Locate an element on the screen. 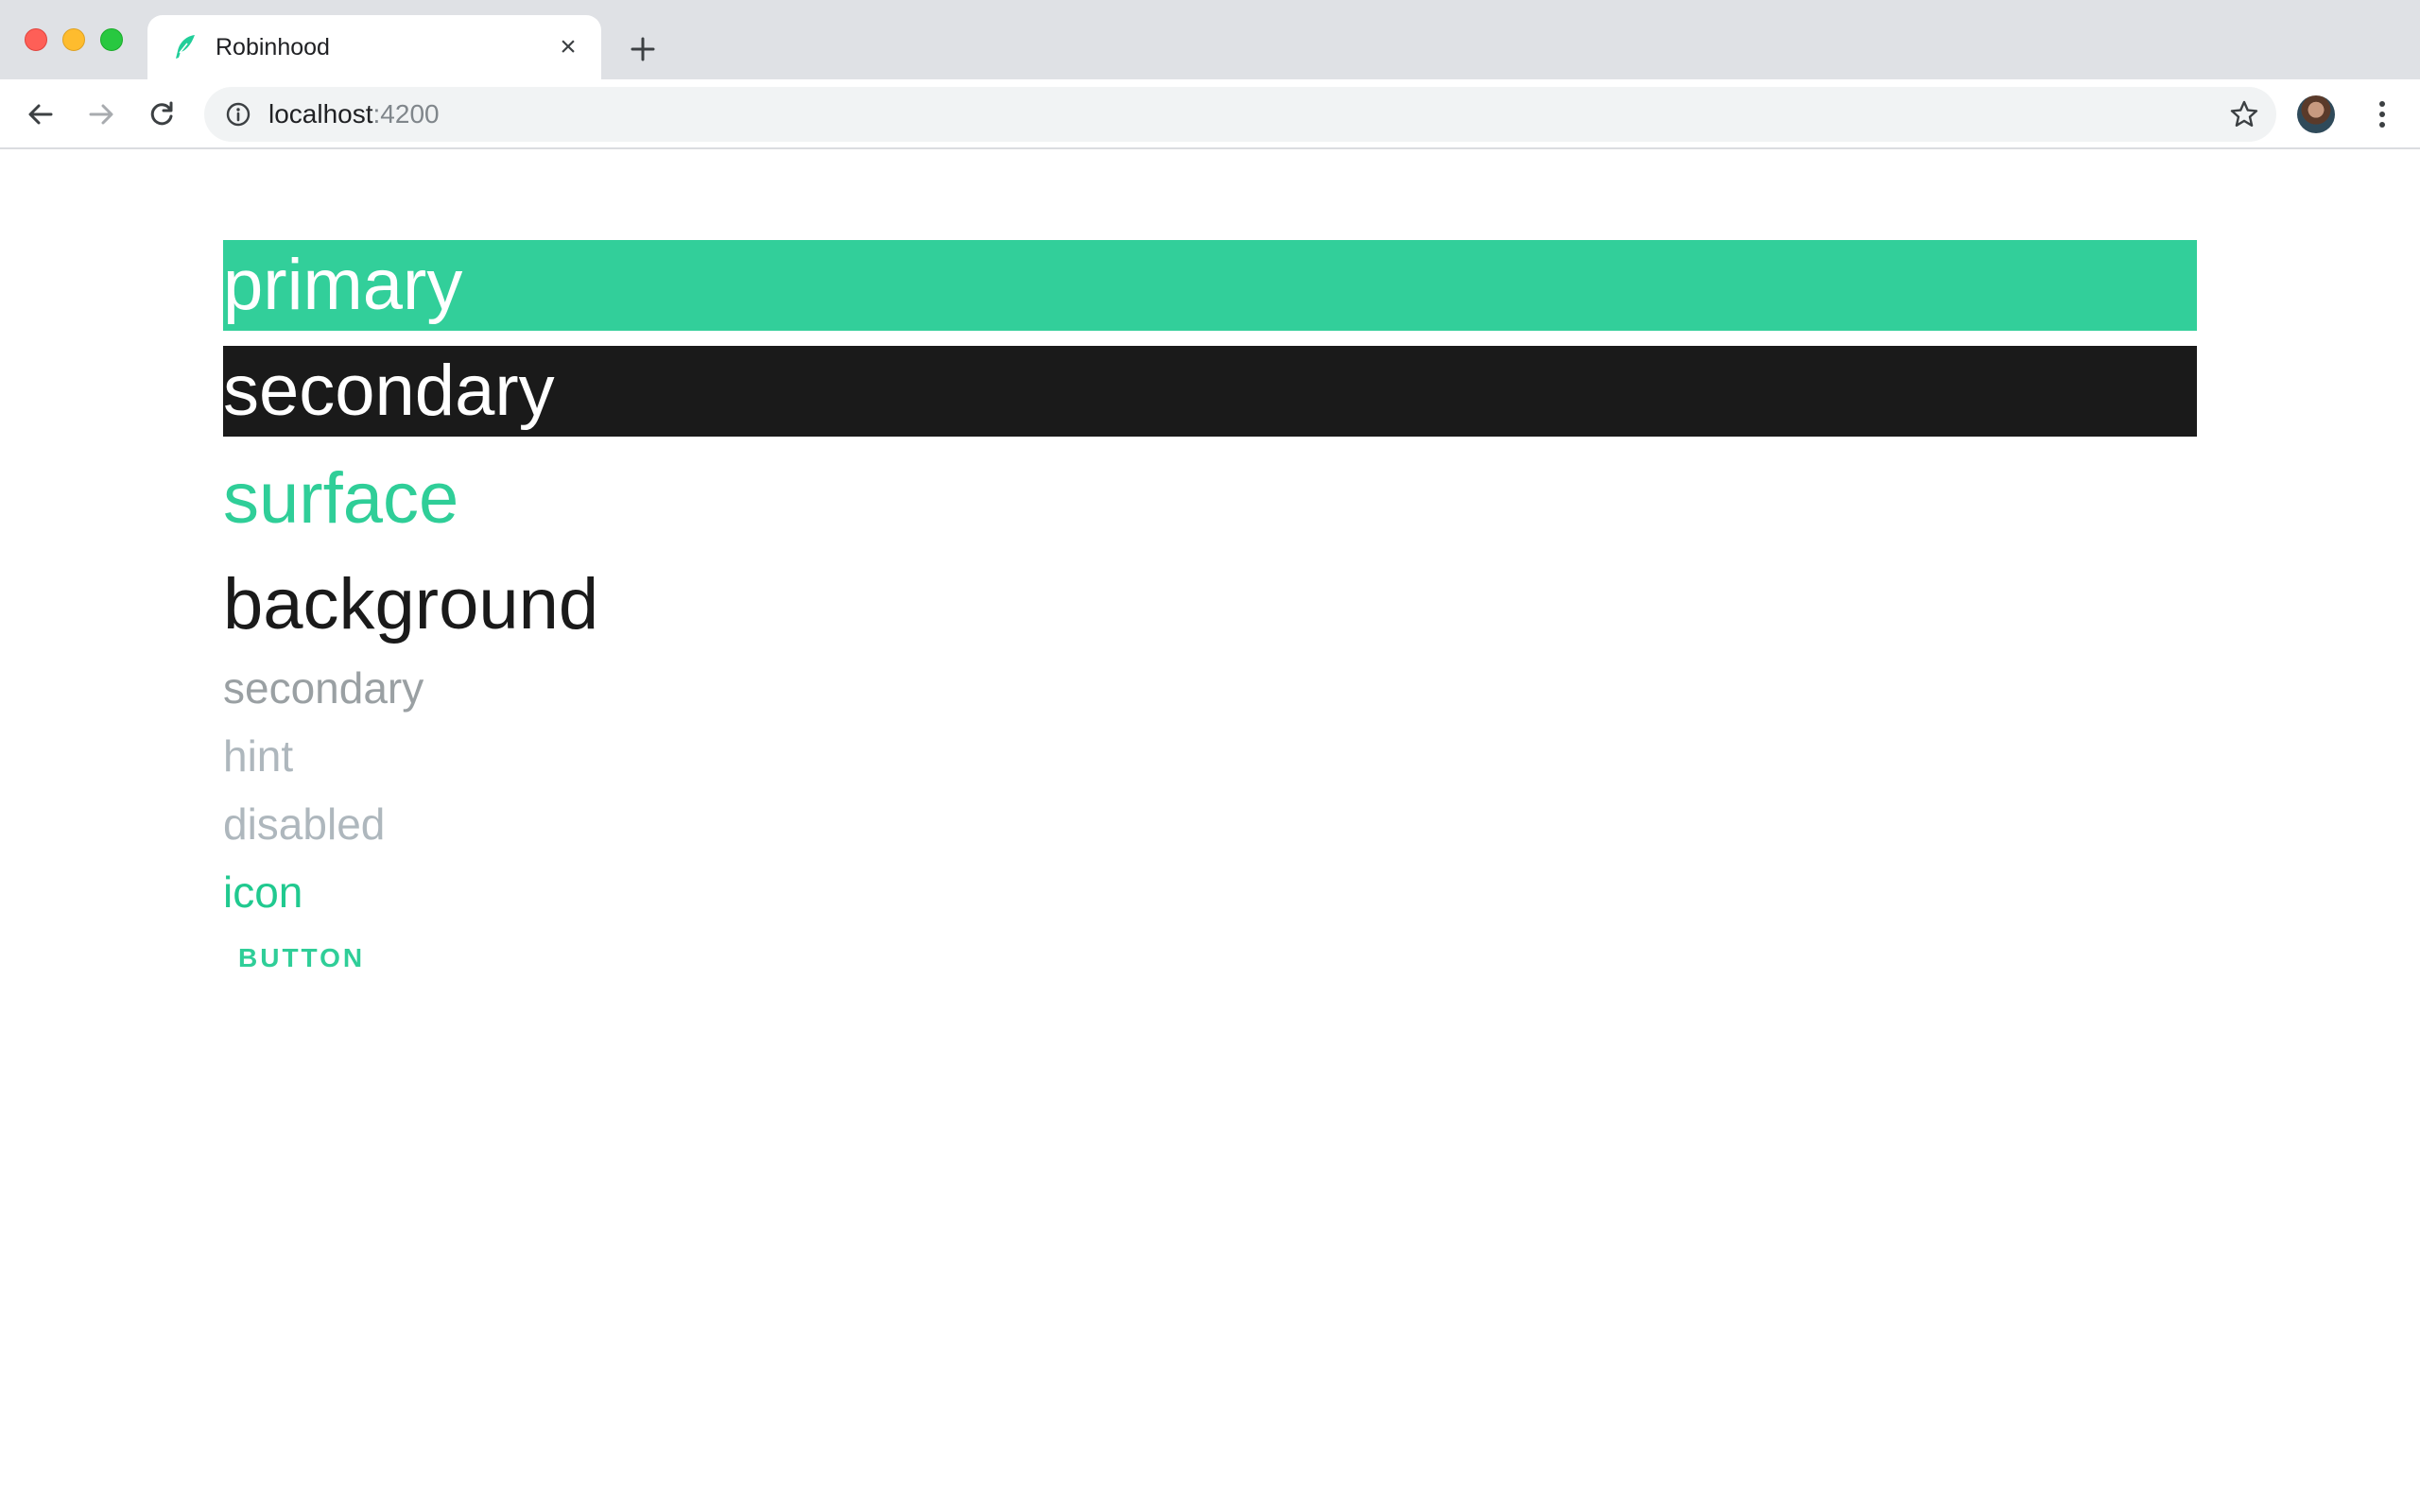 The height and width of the screenshot is (1512, 2420). plus-icon is located at coordinates (643, 49).